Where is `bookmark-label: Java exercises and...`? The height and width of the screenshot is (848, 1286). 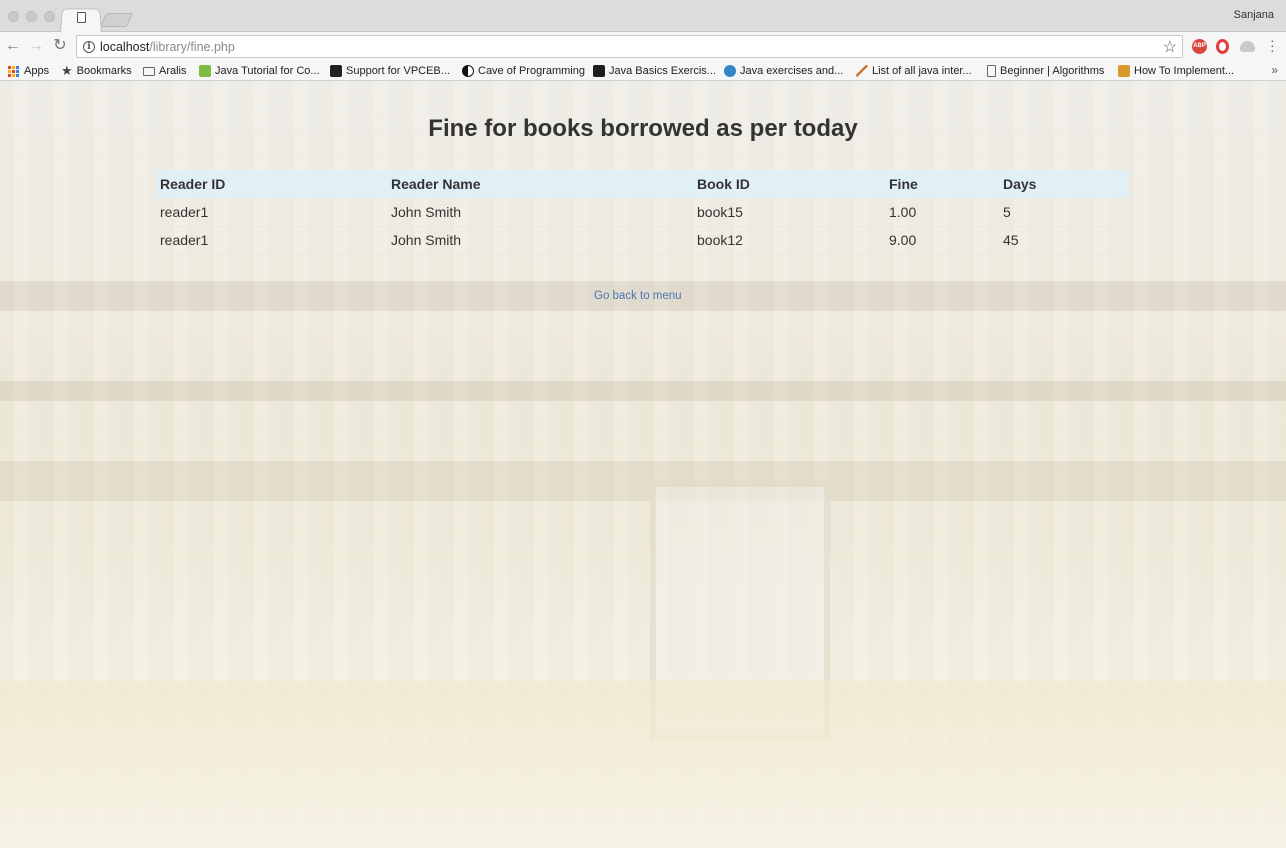 bookmark-label: Java exercises and... is located at coordinates (792, 71).